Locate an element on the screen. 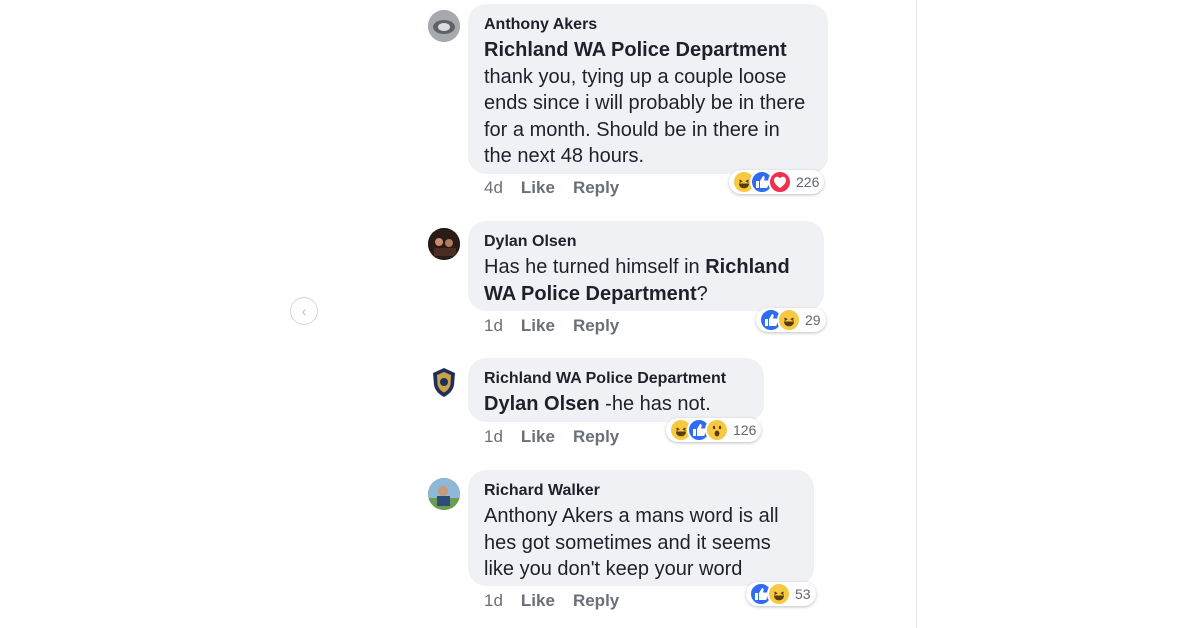  reaction-summary: 53 is located at coordinates (781, 594).